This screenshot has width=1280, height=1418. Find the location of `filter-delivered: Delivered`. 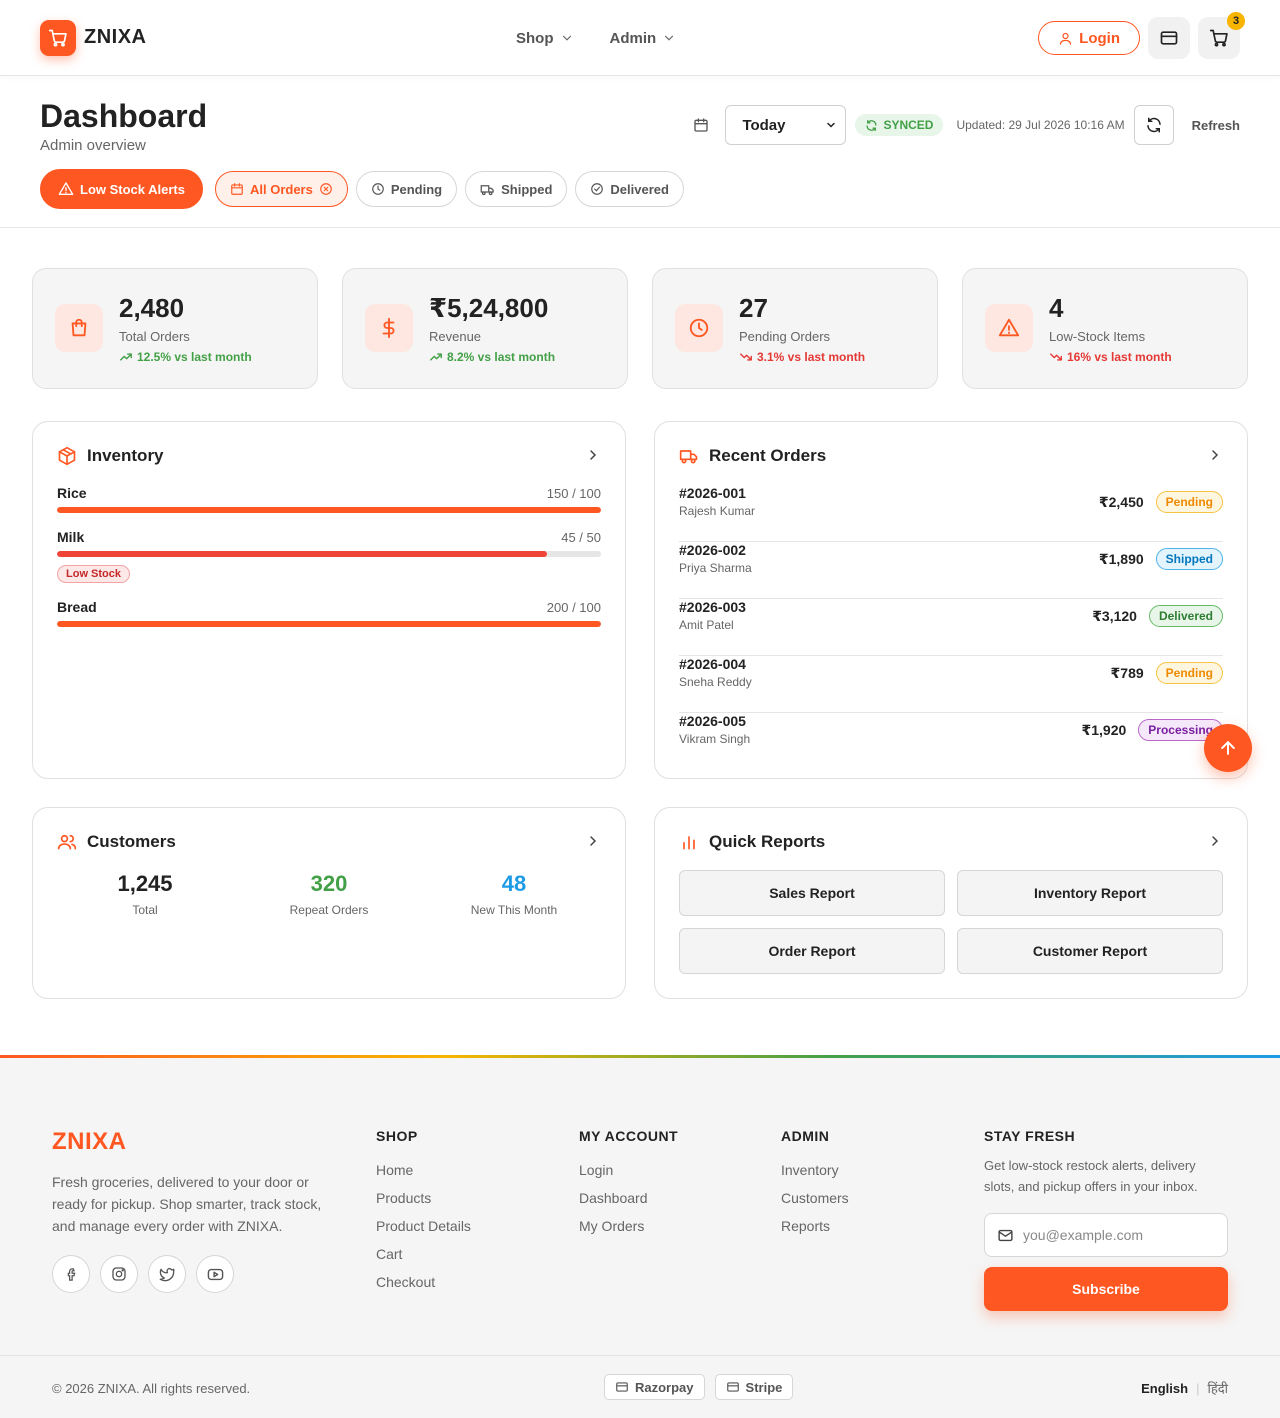

filter-delivered: Delivered is located at coordinates (629, 189).